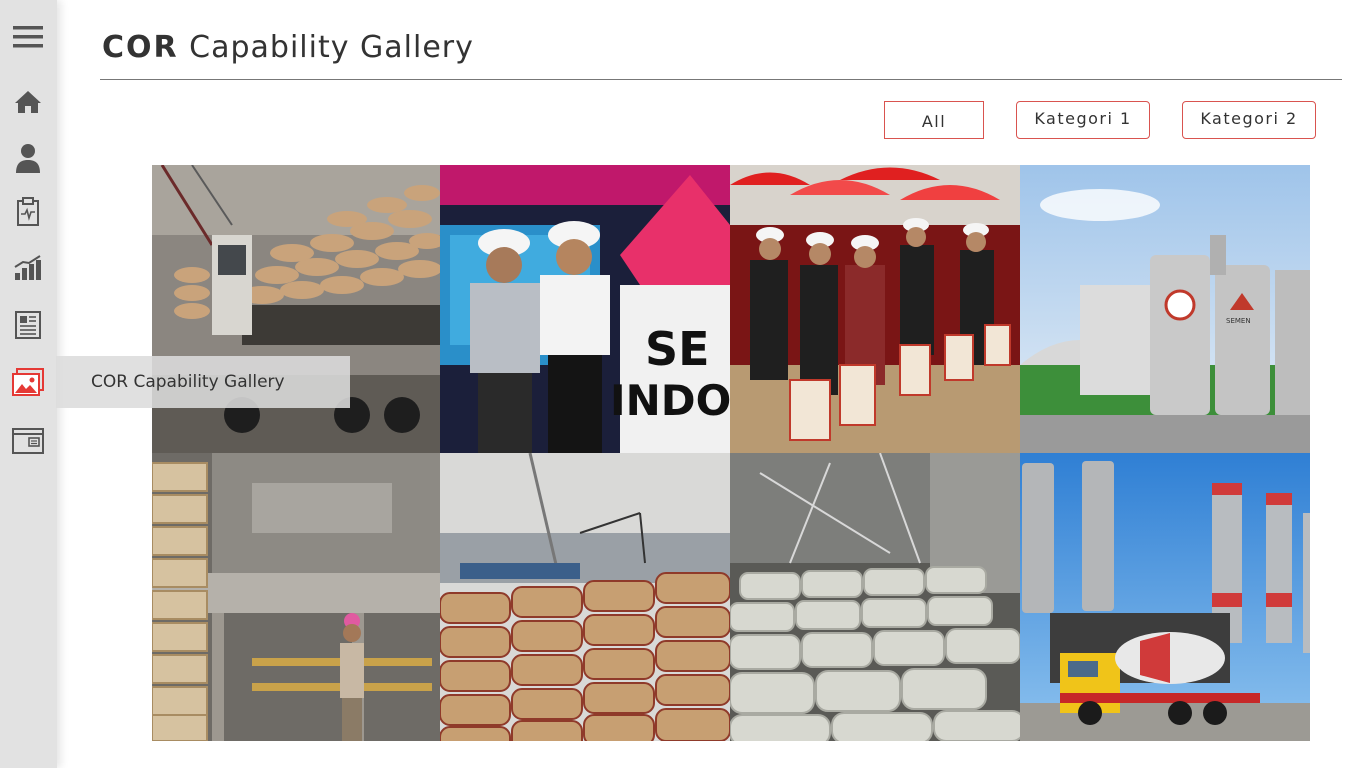  What do you see at coordinates (296, 597) in the screenshot?
I see `cement-warehouse-worker-photo` at bounding box center [296, 597].